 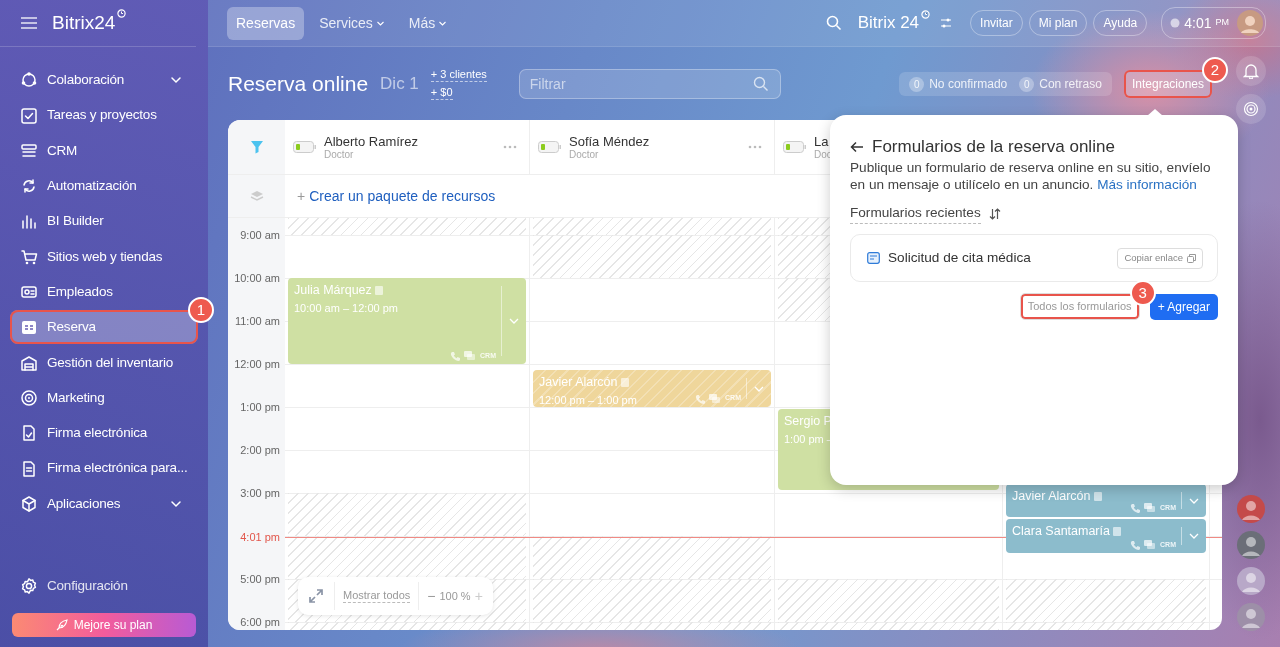 What do you see at coordinates (1191, 258) in the screenshot?
I see `copy-icon` at bounding box center [1191, 258].